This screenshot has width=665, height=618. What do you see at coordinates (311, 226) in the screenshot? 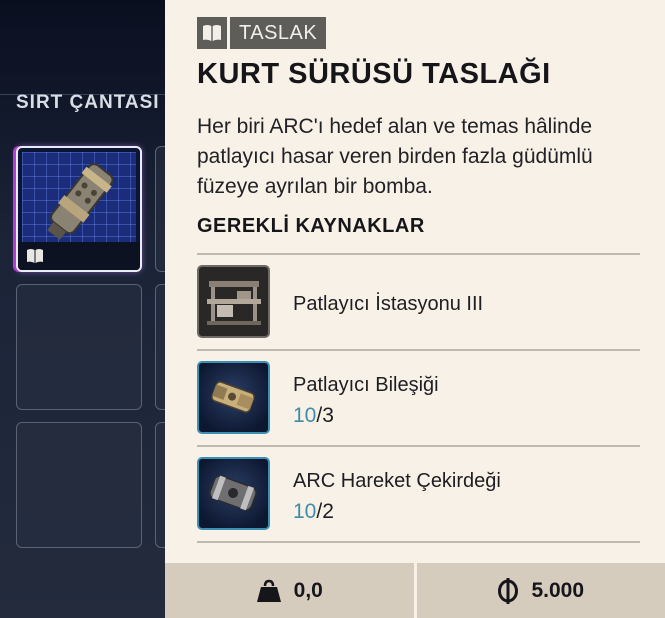
I see `requirements-header: GEREKLİ KAYNAKLAR` at bounding box center [311, 226].